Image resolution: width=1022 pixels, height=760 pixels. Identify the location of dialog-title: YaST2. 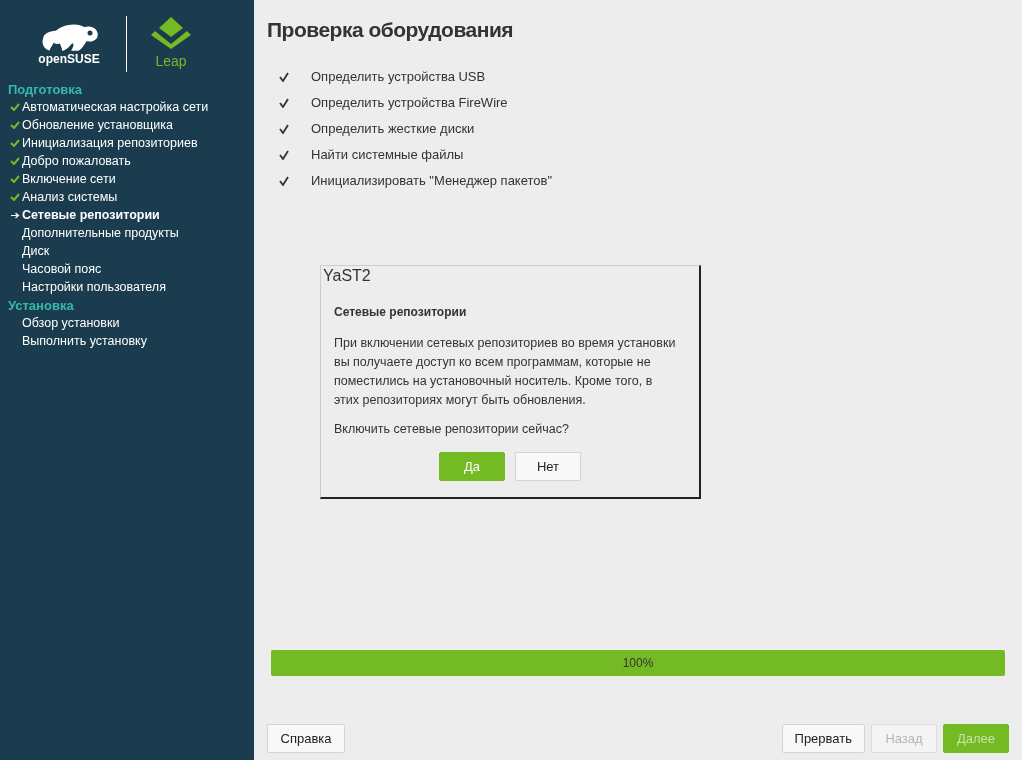
(347, 276).